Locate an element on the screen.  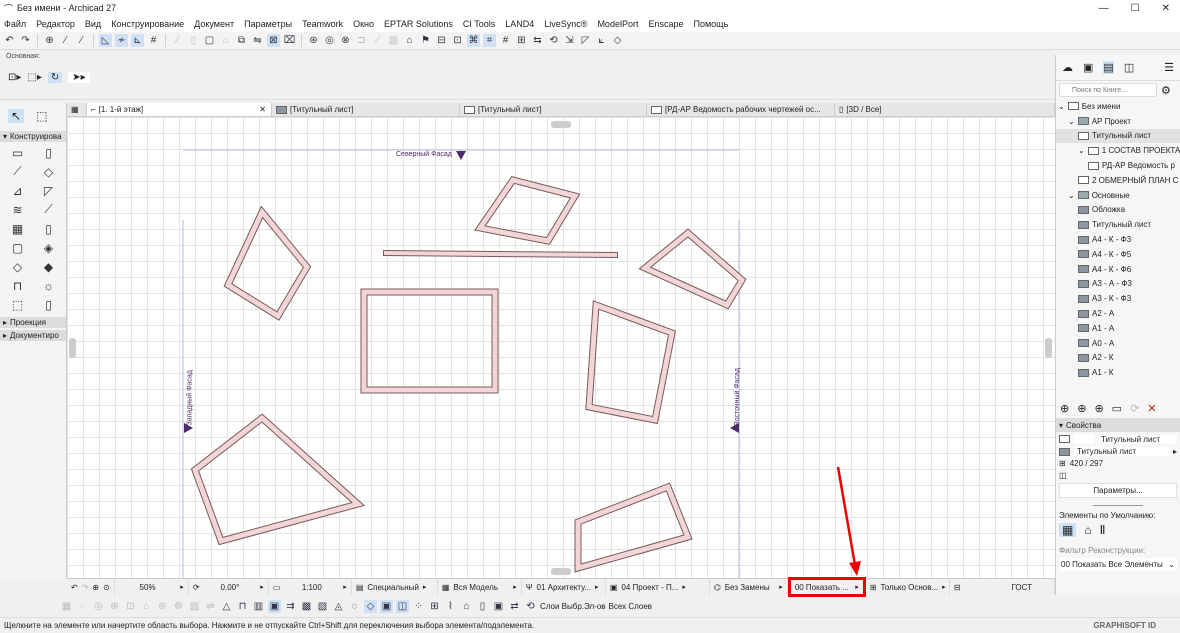
menu-item-11: LiveSync® is located at coordinates (565, 24).